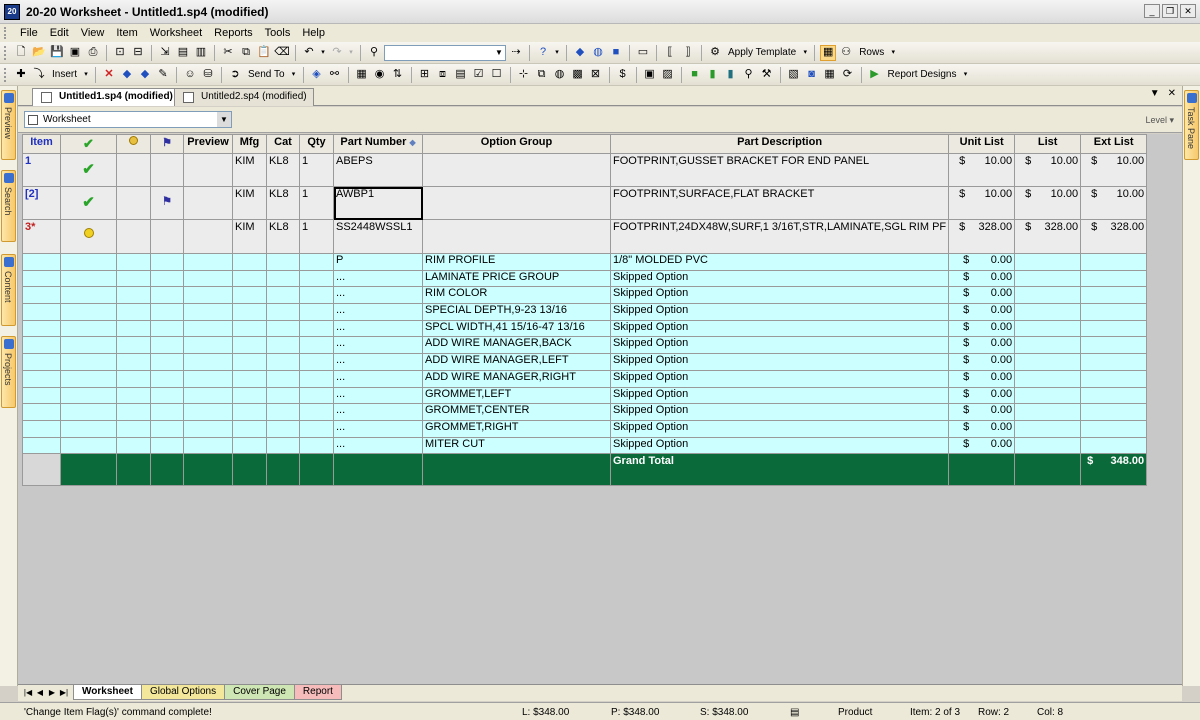  What do you see at coordinates (64, 74) in the screenshot?
I see `insert-button: Insert` at bounding box center [64, 74].